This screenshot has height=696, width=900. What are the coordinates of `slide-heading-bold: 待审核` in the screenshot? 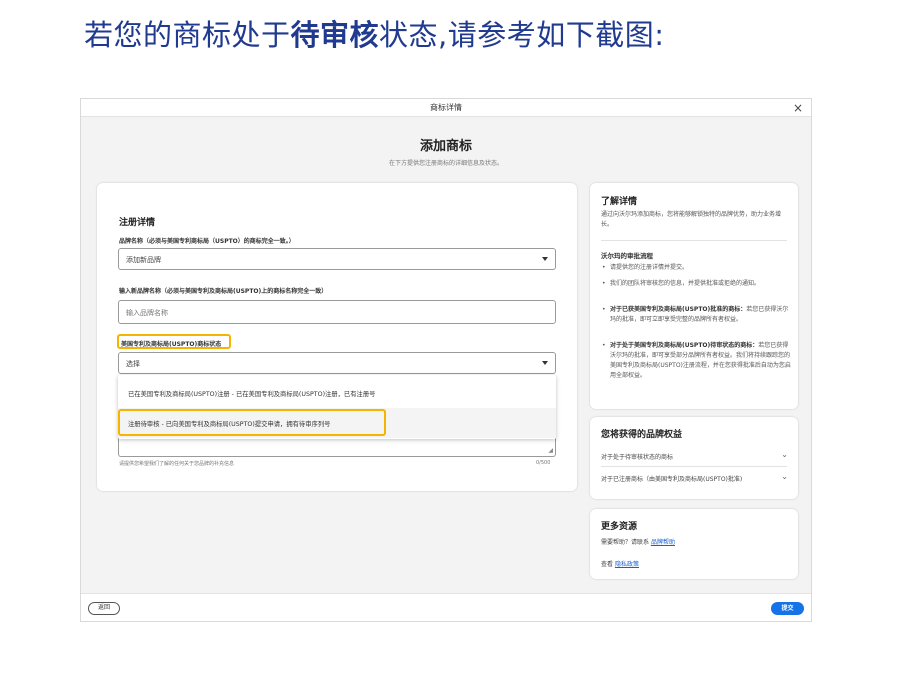 It's located at (335, 35).